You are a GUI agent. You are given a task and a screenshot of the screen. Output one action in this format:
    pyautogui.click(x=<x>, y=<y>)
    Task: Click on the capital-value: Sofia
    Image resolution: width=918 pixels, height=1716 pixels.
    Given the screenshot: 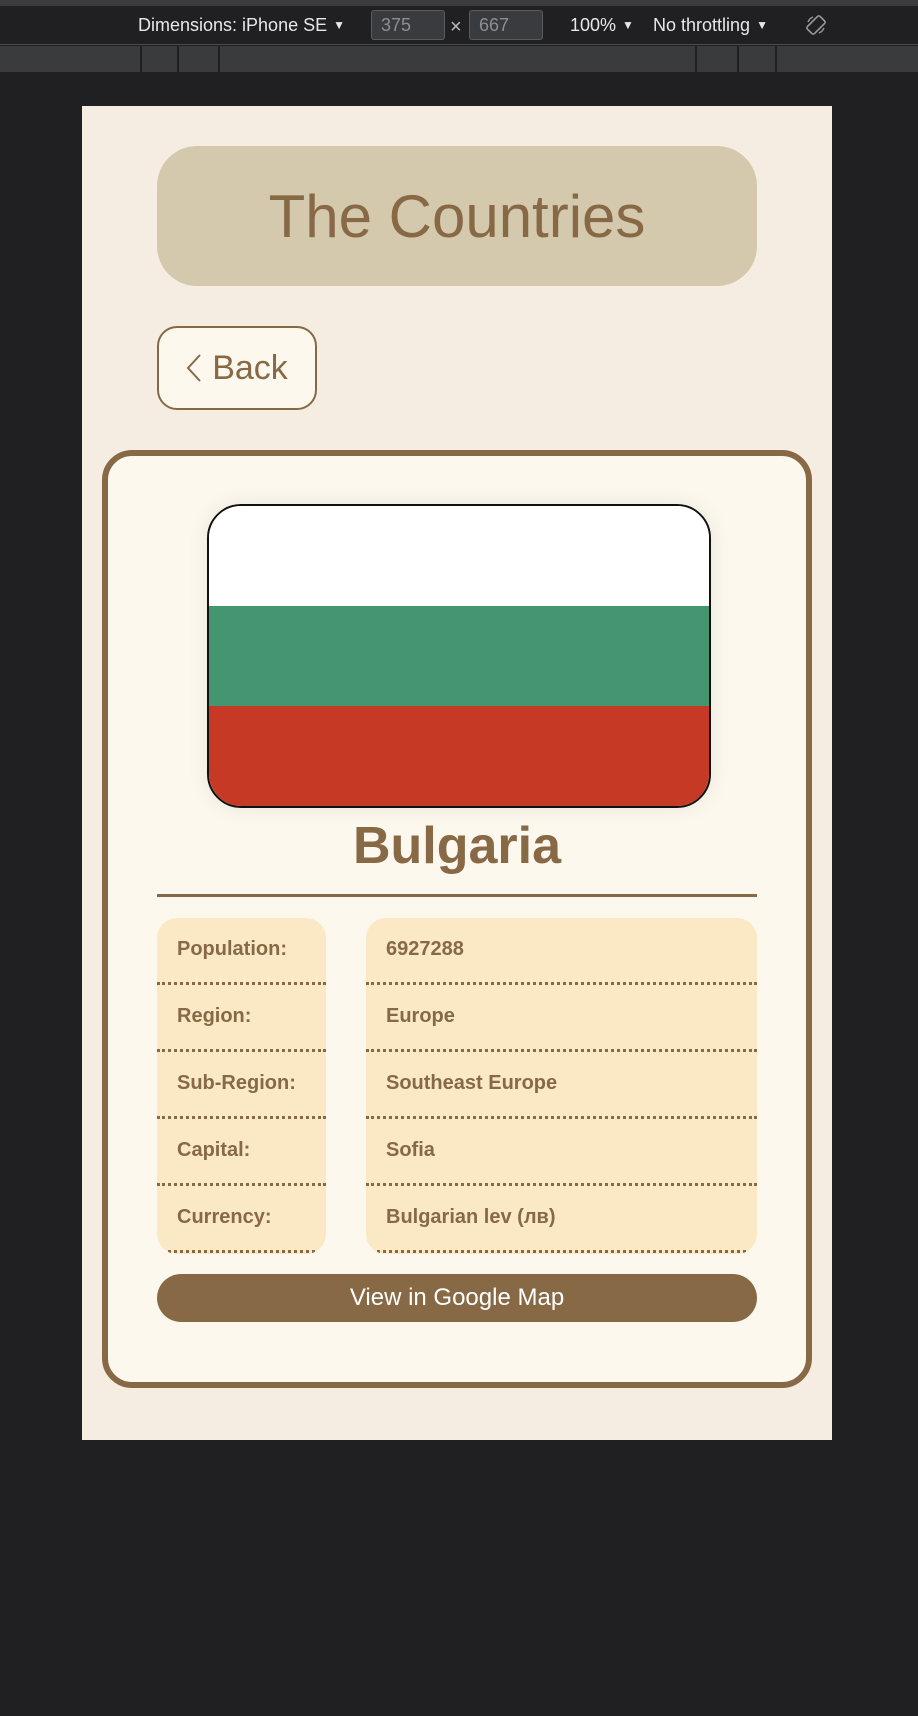 What is the action you would take?
    pyautogui.click(x=561, y=1152)
    